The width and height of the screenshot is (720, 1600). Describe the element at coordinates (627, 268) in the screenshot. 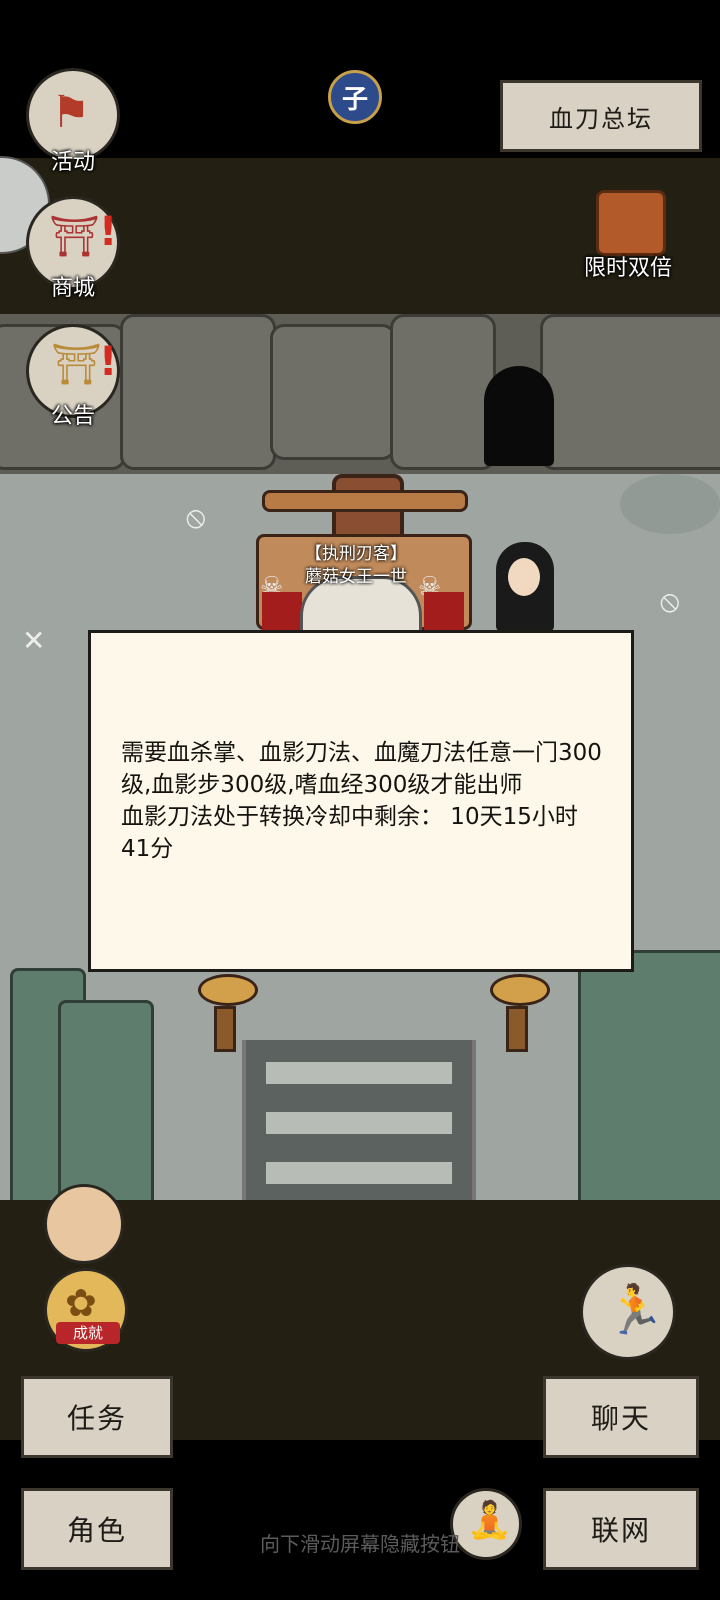

I see `promo-label: 限时双倍` at that location.